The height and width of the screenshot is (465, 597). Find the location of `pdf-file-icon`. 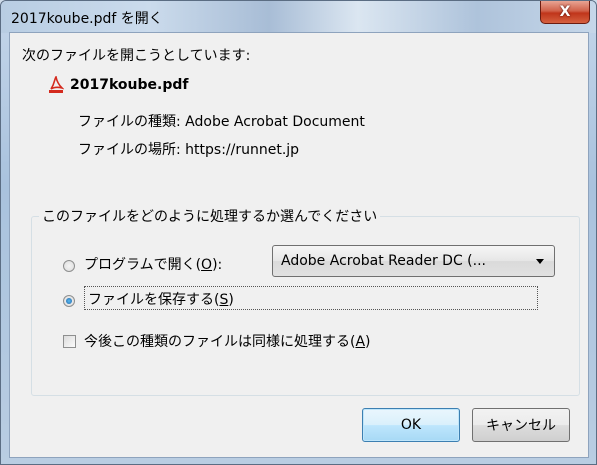

pdf-file-icon is located at coordinates (56, 84).